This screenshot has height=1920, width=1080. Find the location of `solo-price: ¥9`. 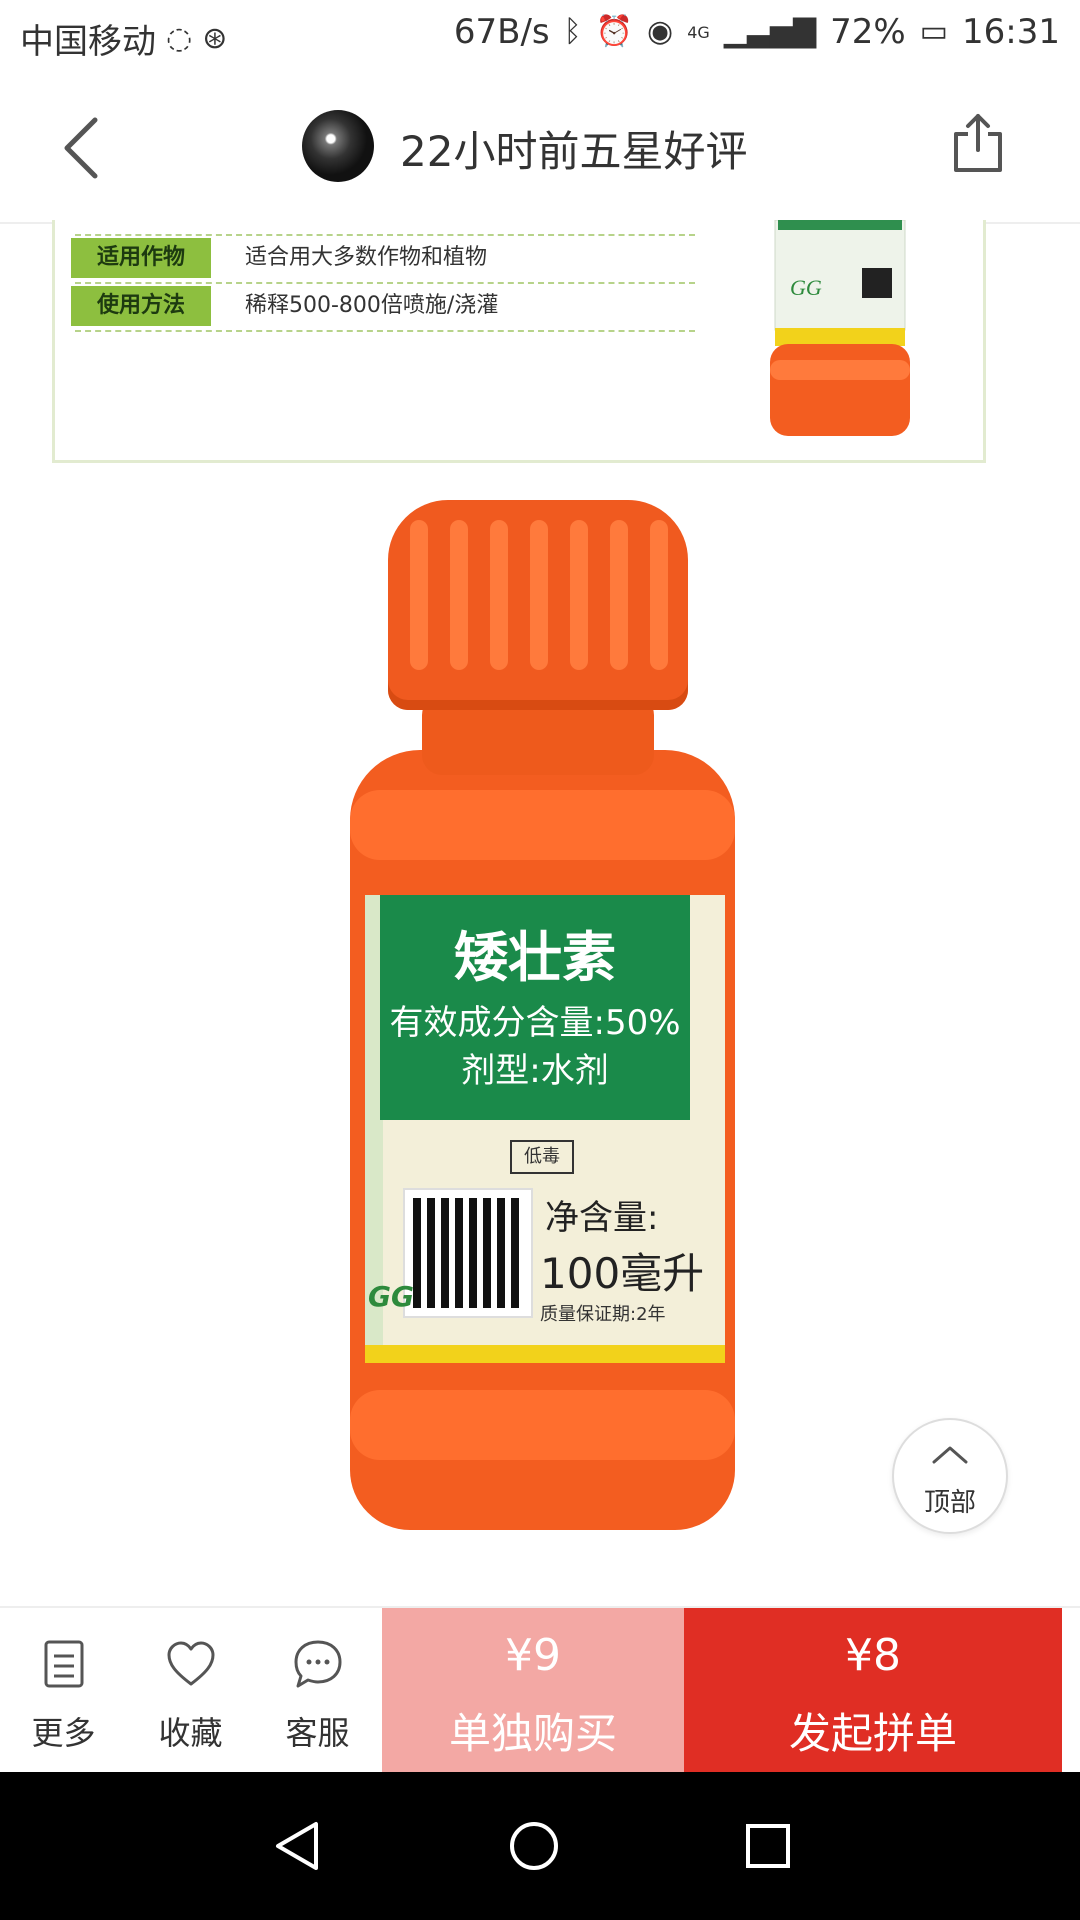

solo-price: ¥9 is located at coordinates (533, 1655).